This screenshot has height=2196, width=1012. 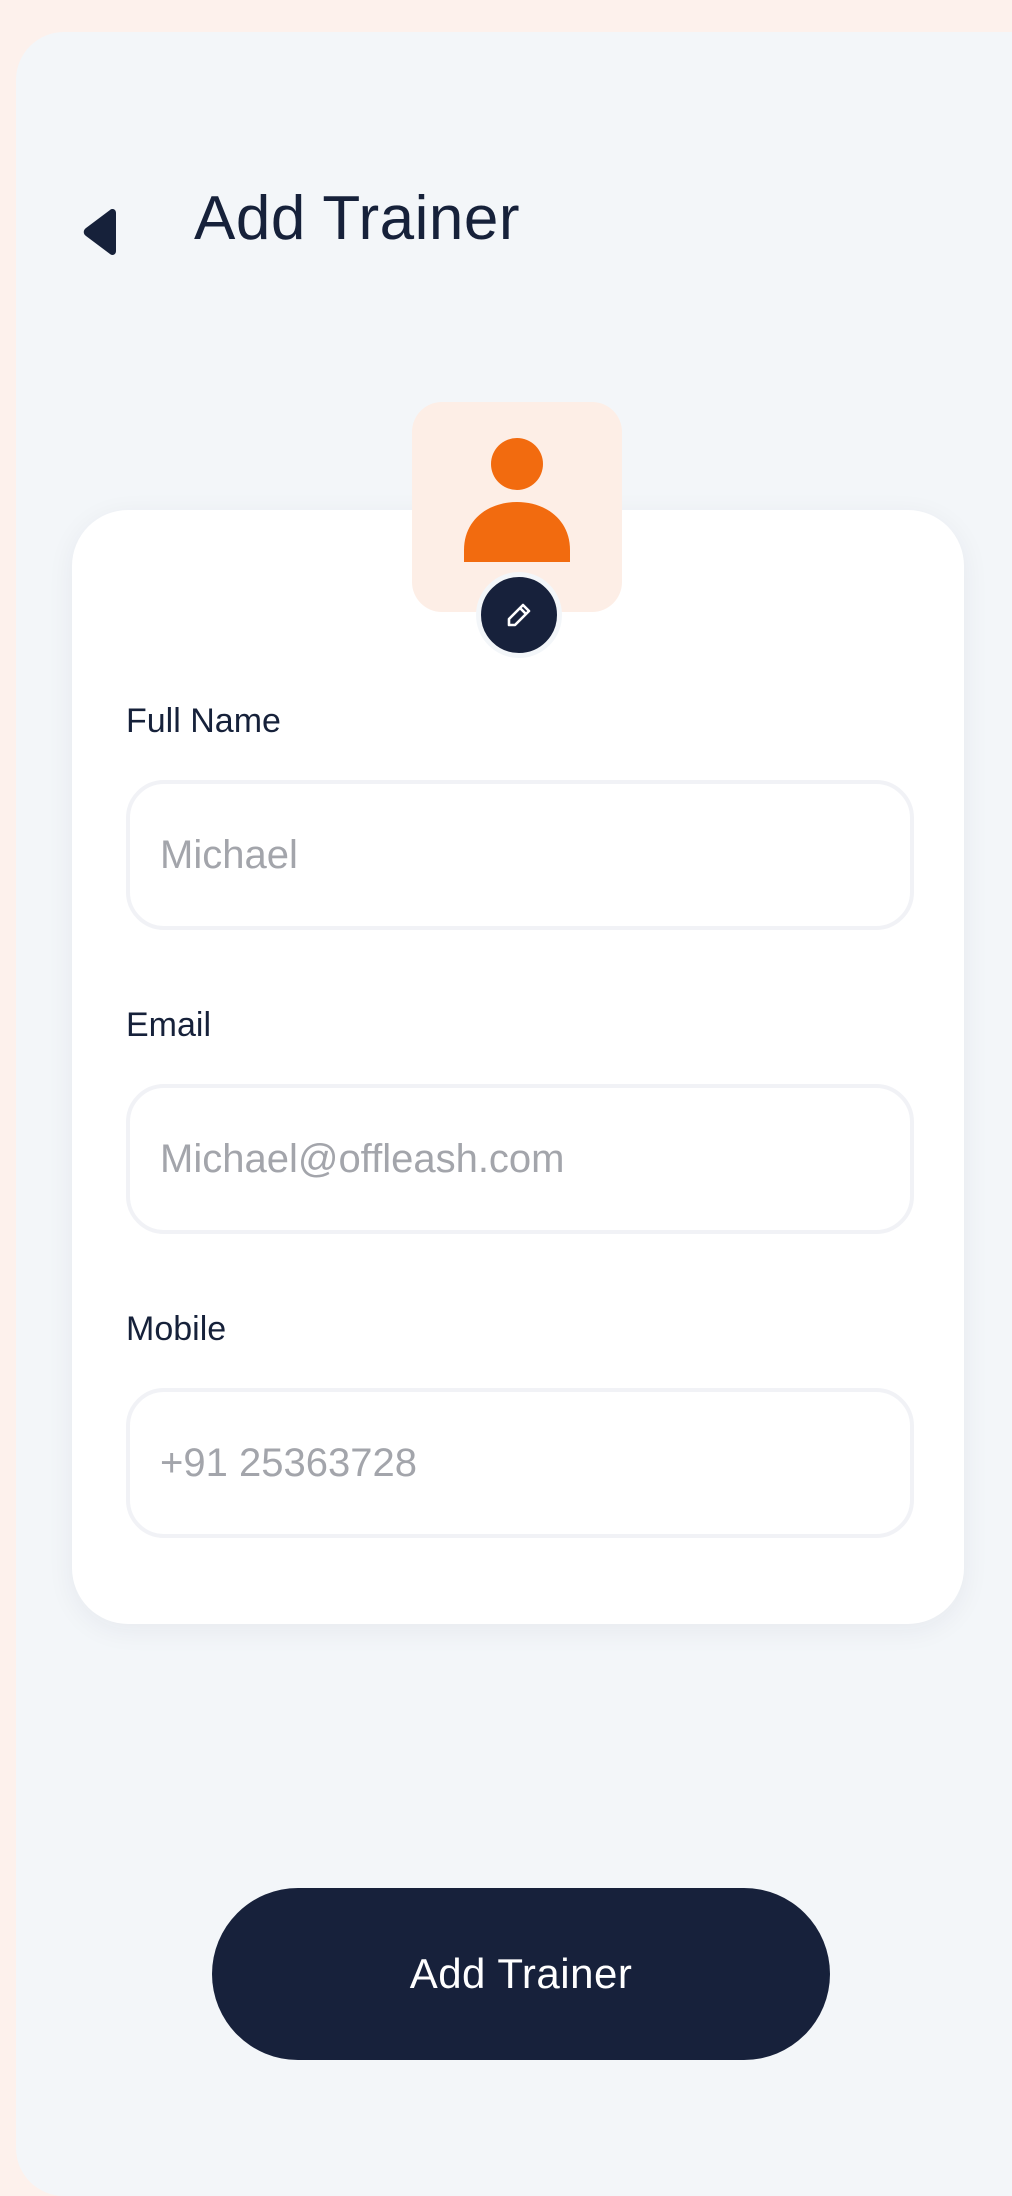 I want to click on back-button, so click(x=100, y=232).